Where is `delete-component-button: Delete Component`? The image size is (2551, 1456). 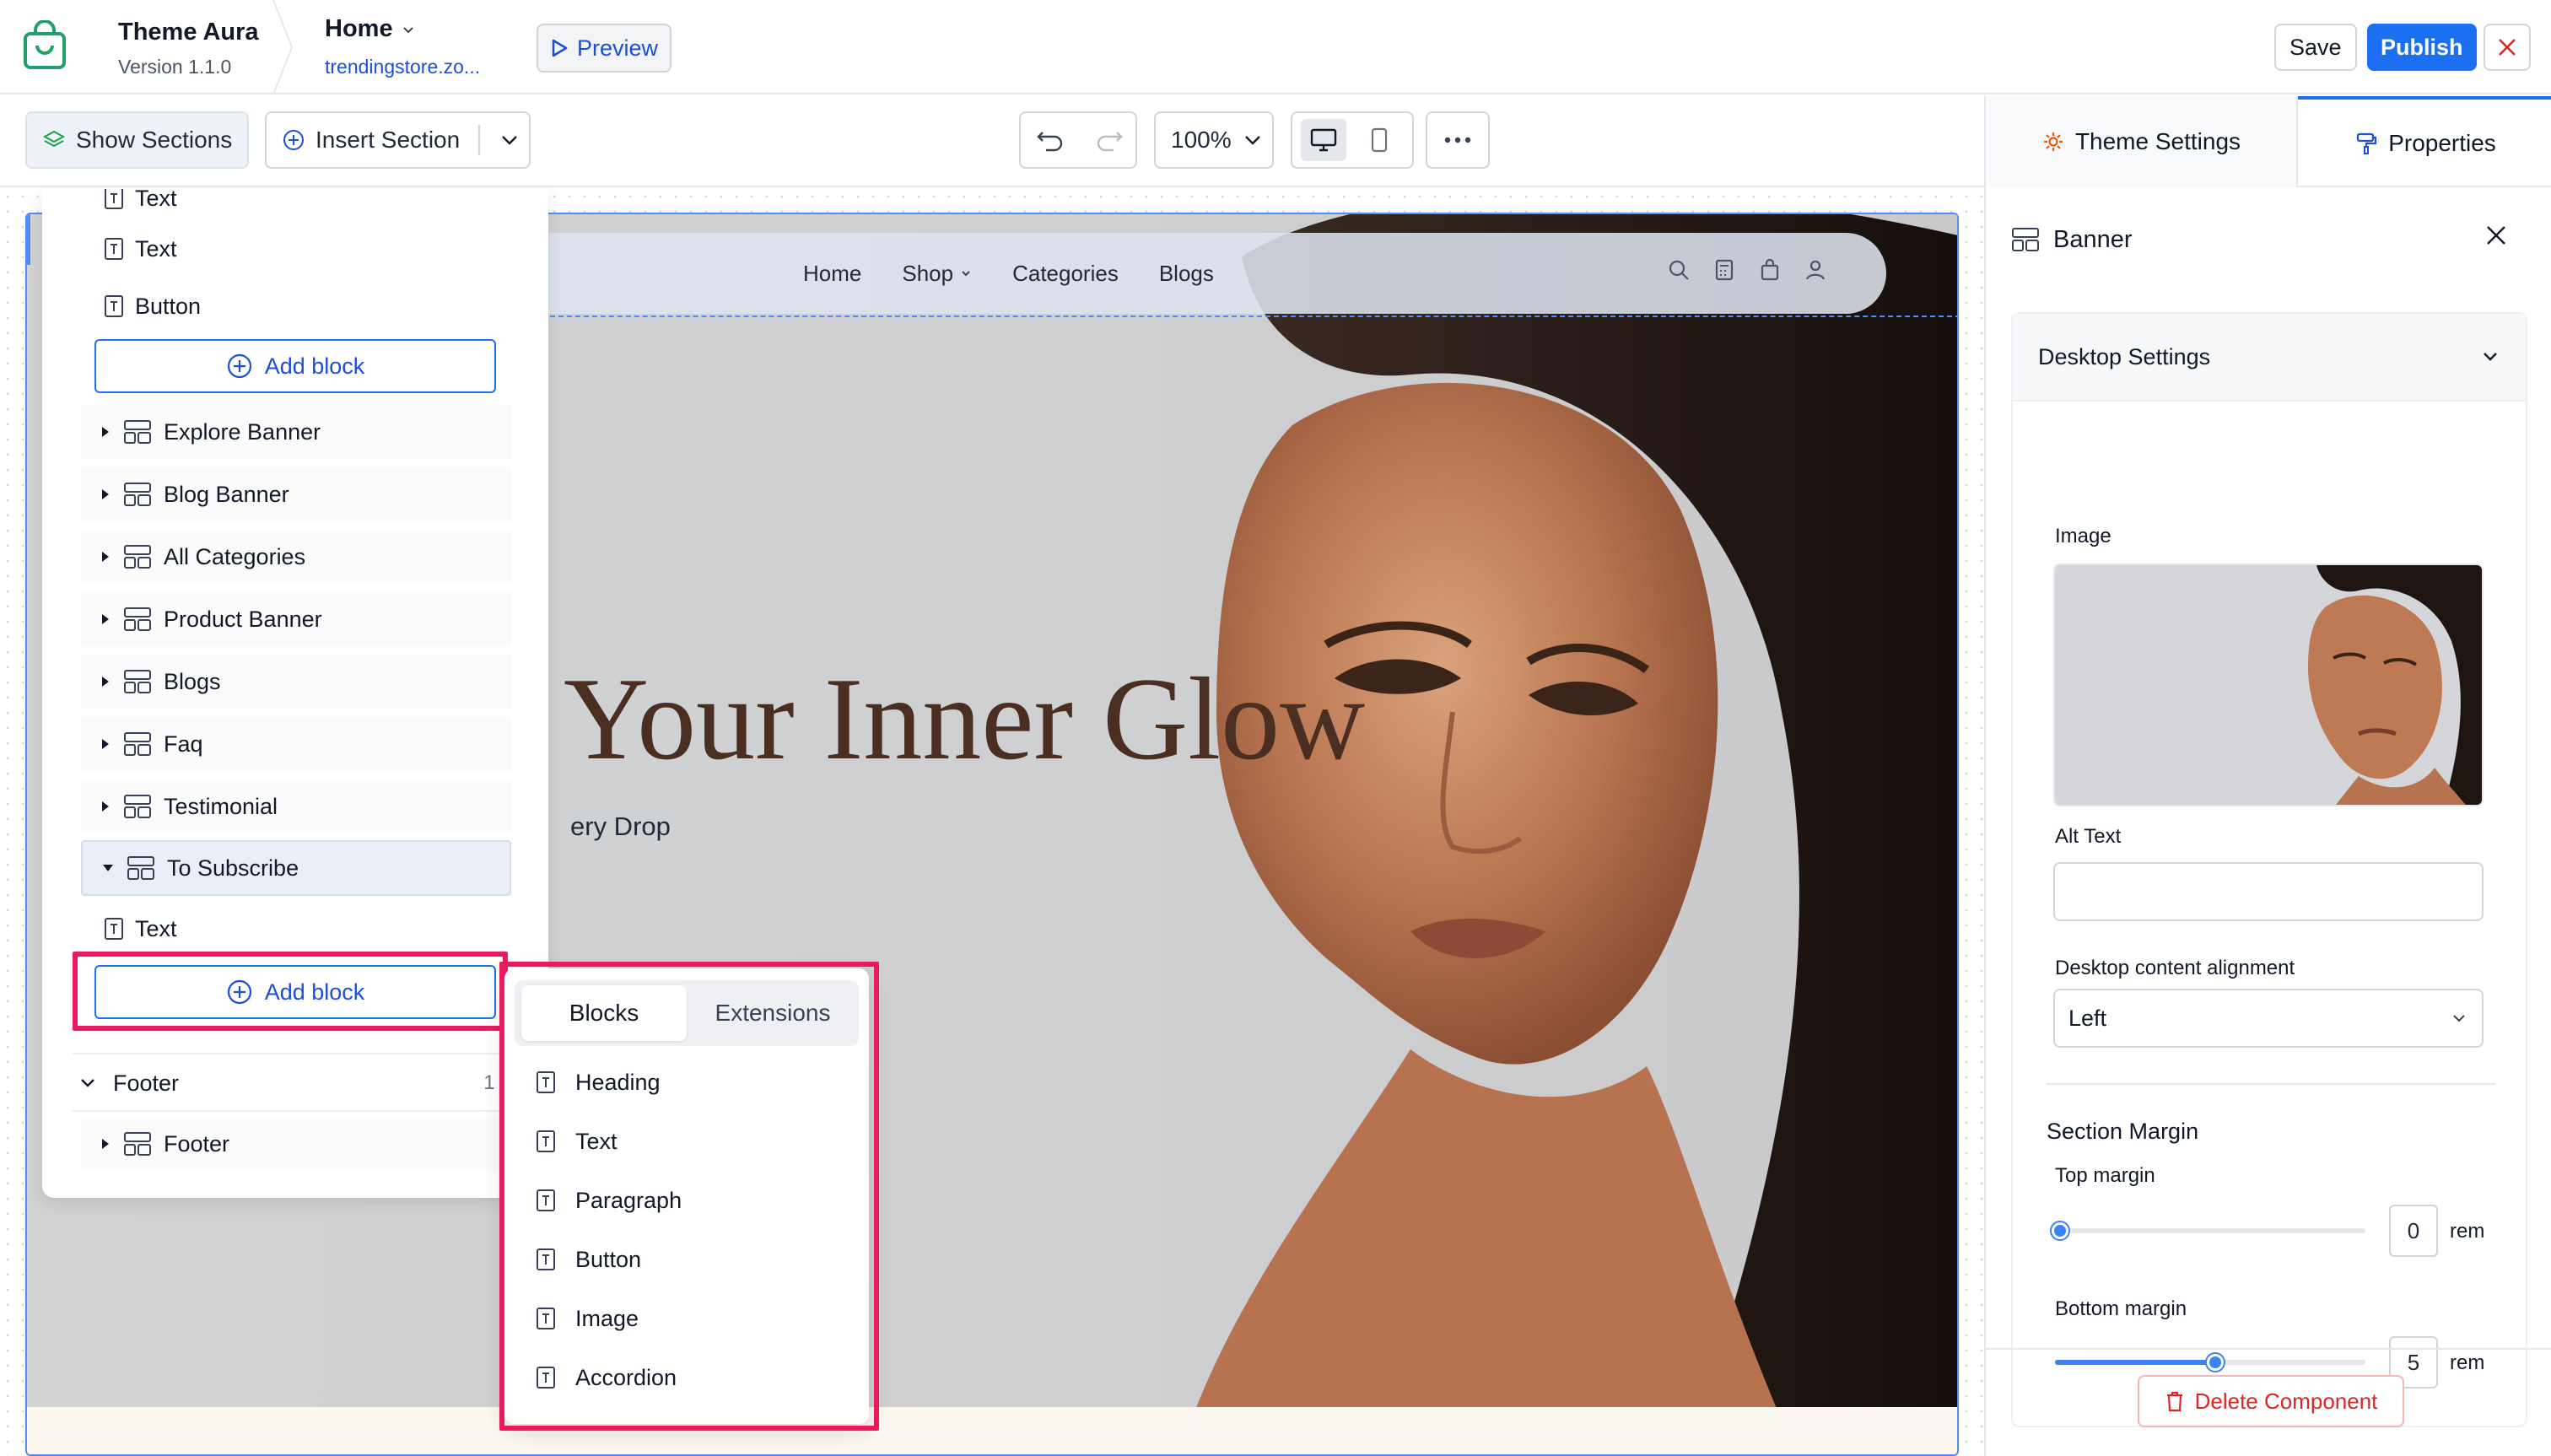
delete-component-button: Delete Component is located at coordinates (2271, 1401).